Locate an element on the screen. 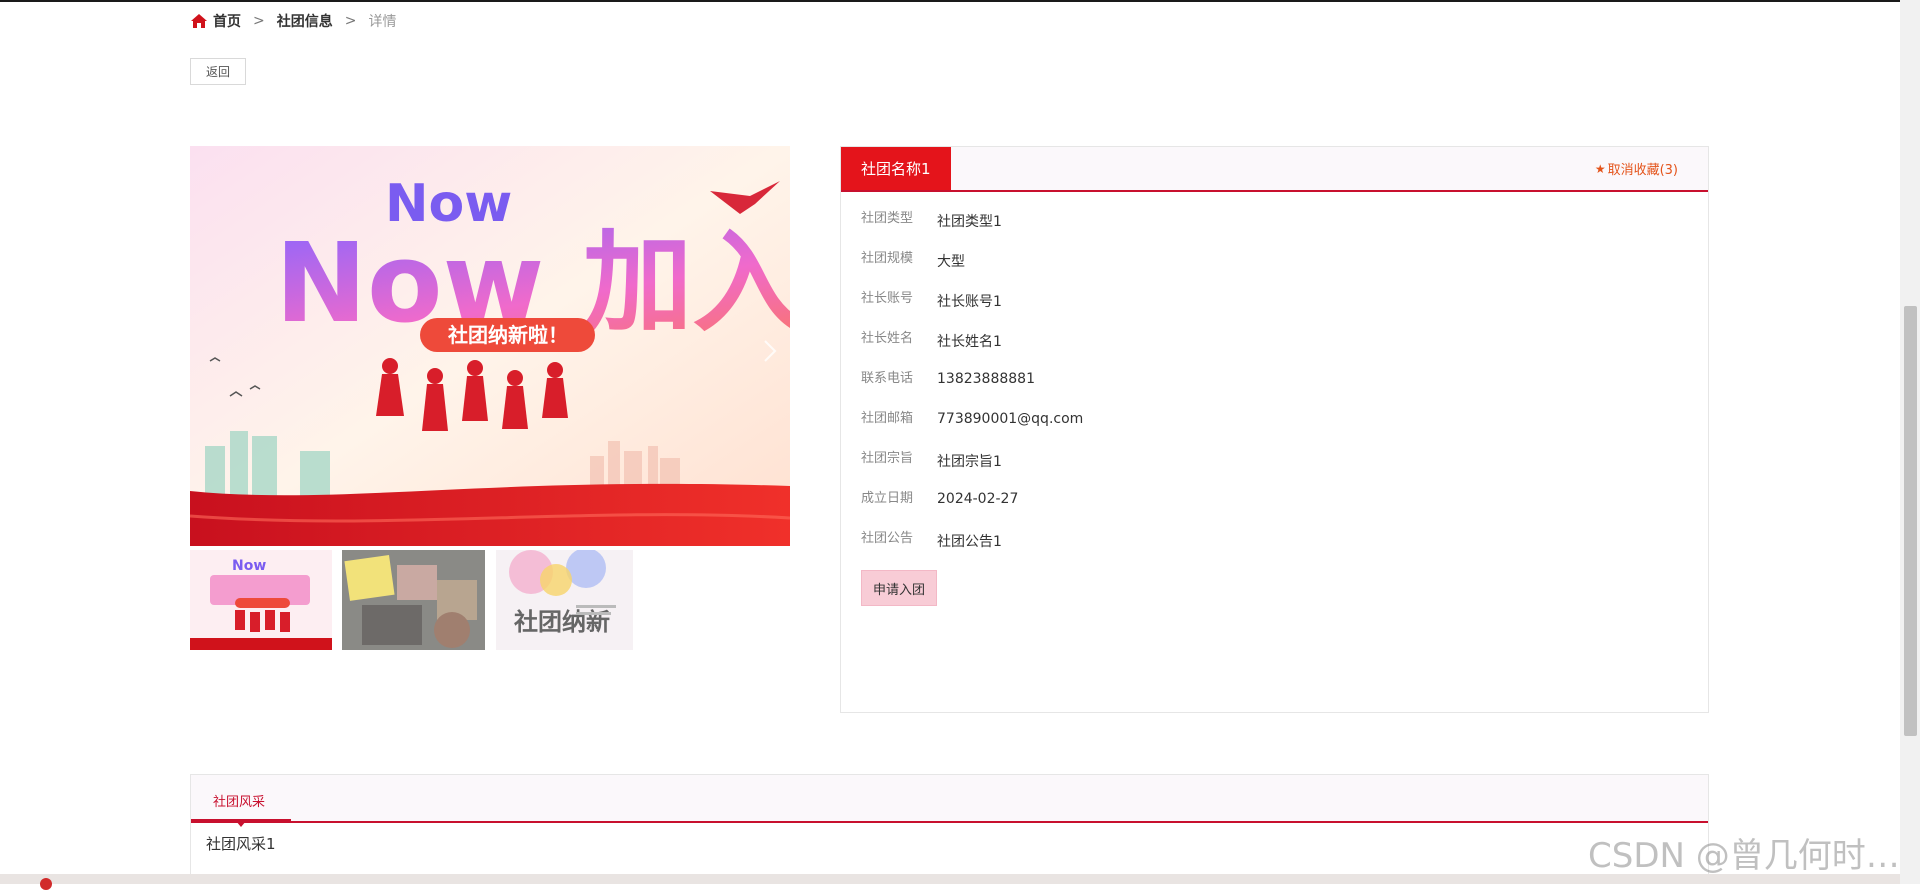 The image size is (1920, 890). field-label: 社长账号 is located at coordinates (887, 298).